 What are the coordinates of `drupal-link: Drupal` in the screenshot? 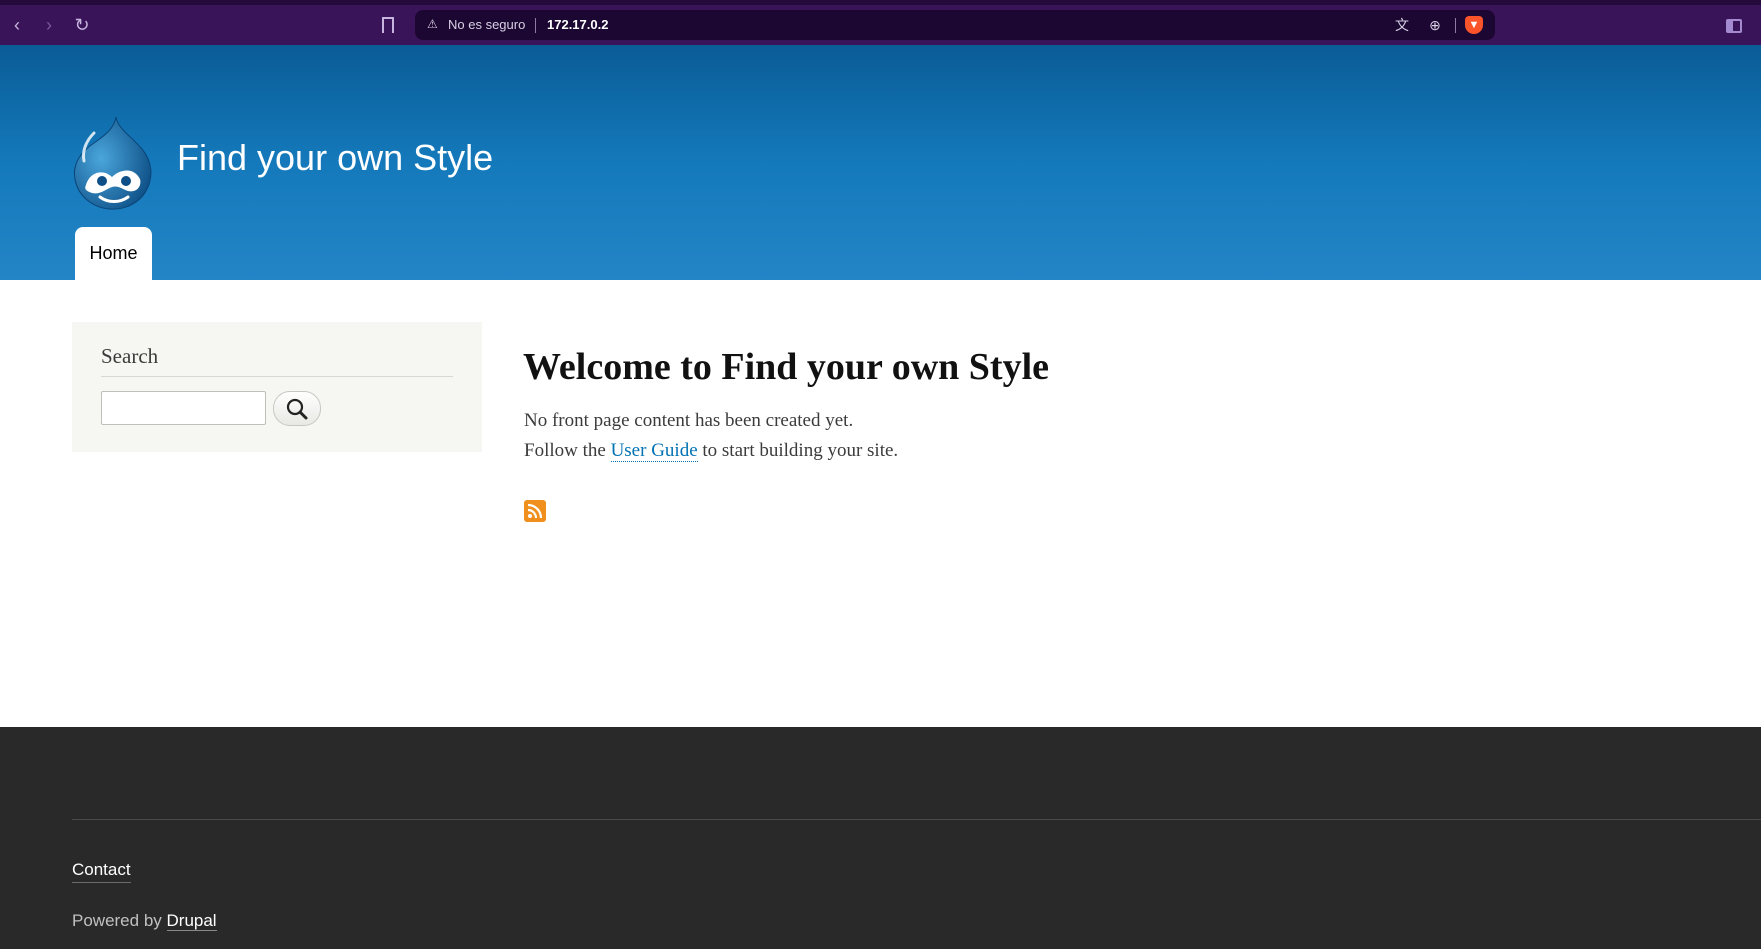 It's located at (191, 921).